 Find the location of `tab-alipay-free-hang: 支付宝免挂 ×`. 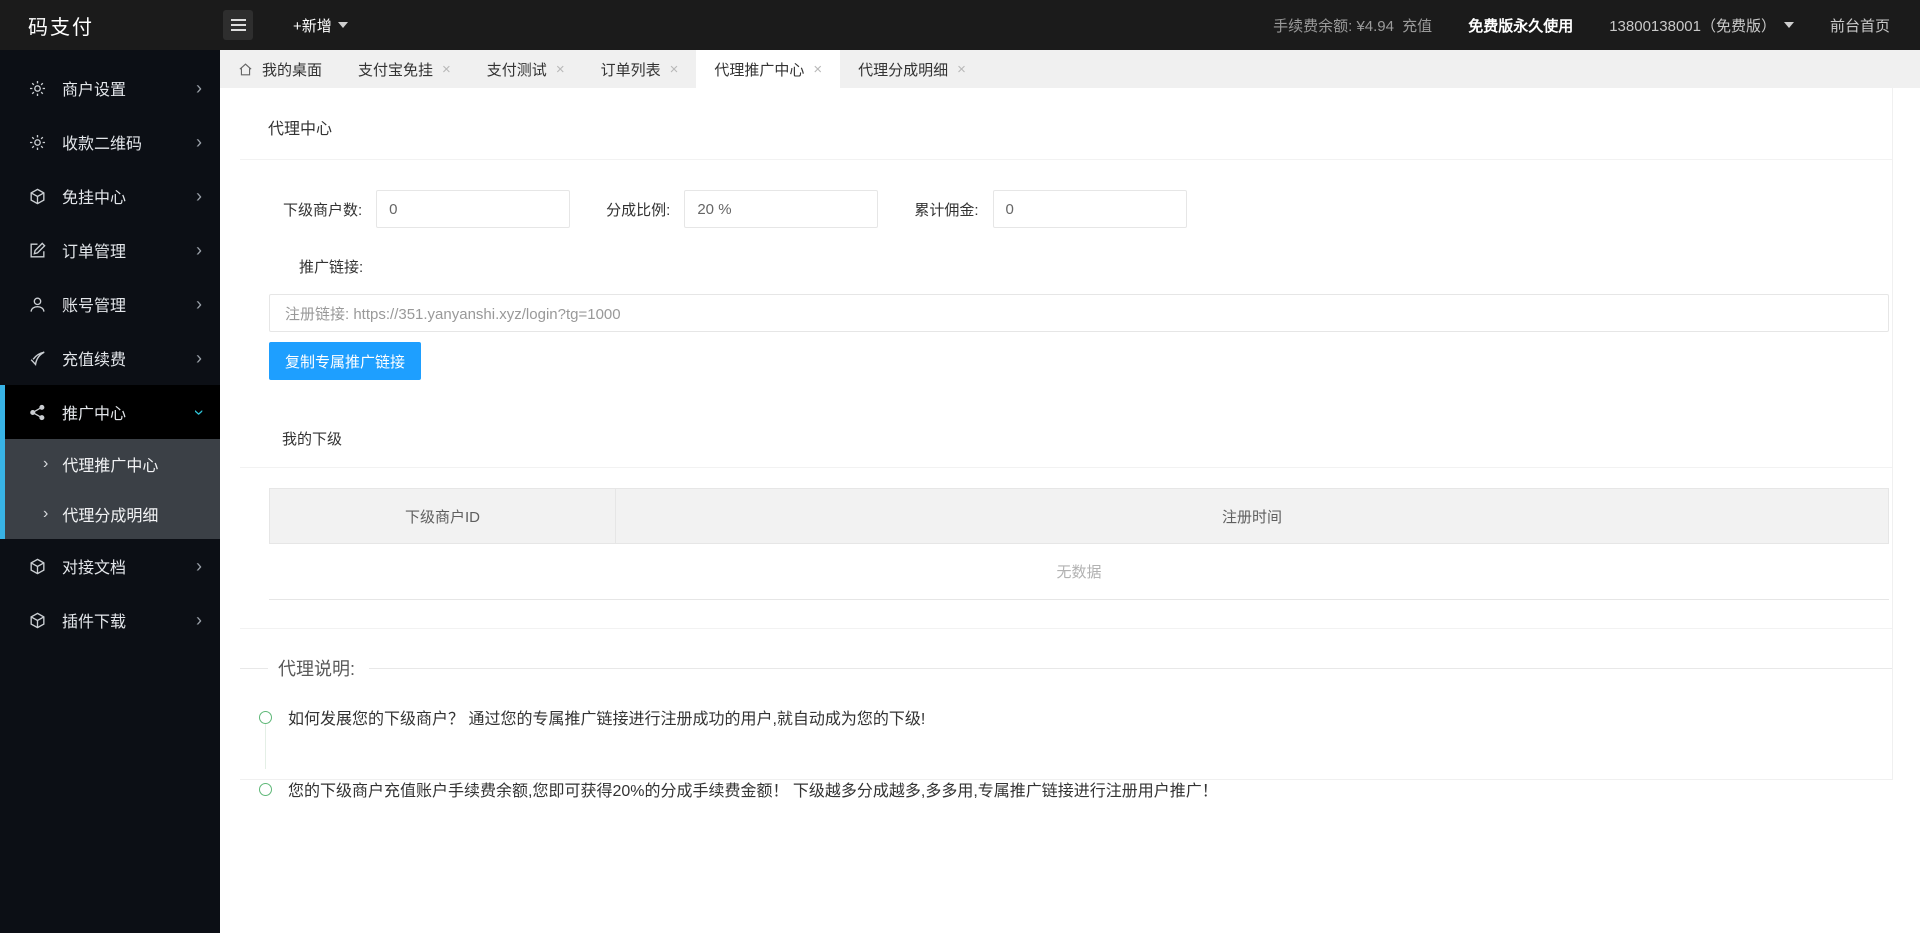

tab-alipay-free-hang: 支付宝免挂 × is located at coordinates (404, 69).